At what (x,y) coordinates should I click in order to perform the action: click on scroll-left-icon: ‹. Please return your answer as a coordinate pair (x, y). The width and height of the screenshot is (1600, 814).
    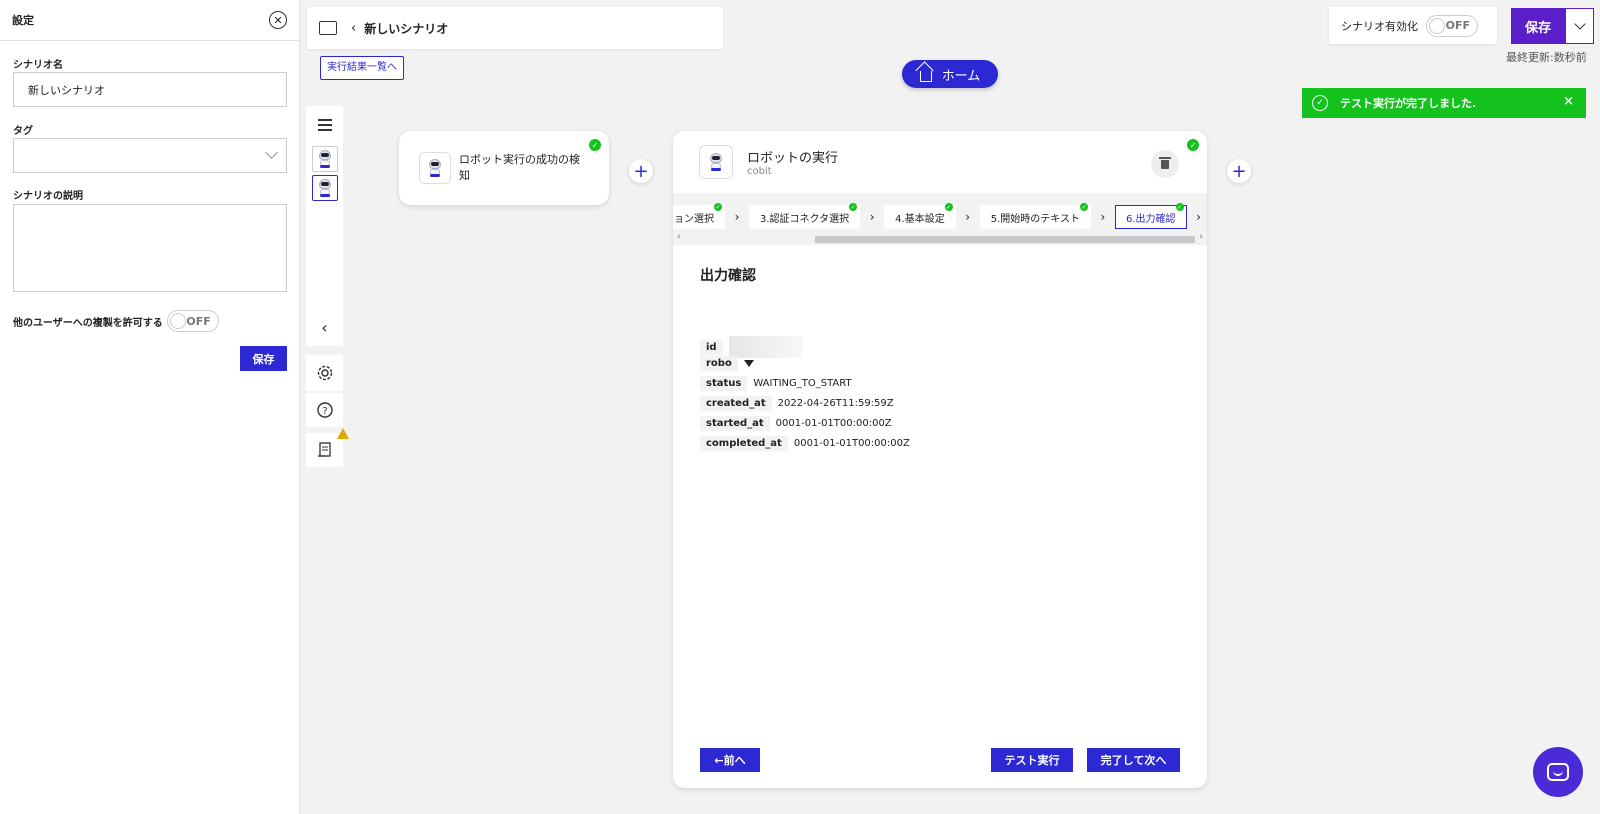
    Looking at the image, I should click on (679, 237).